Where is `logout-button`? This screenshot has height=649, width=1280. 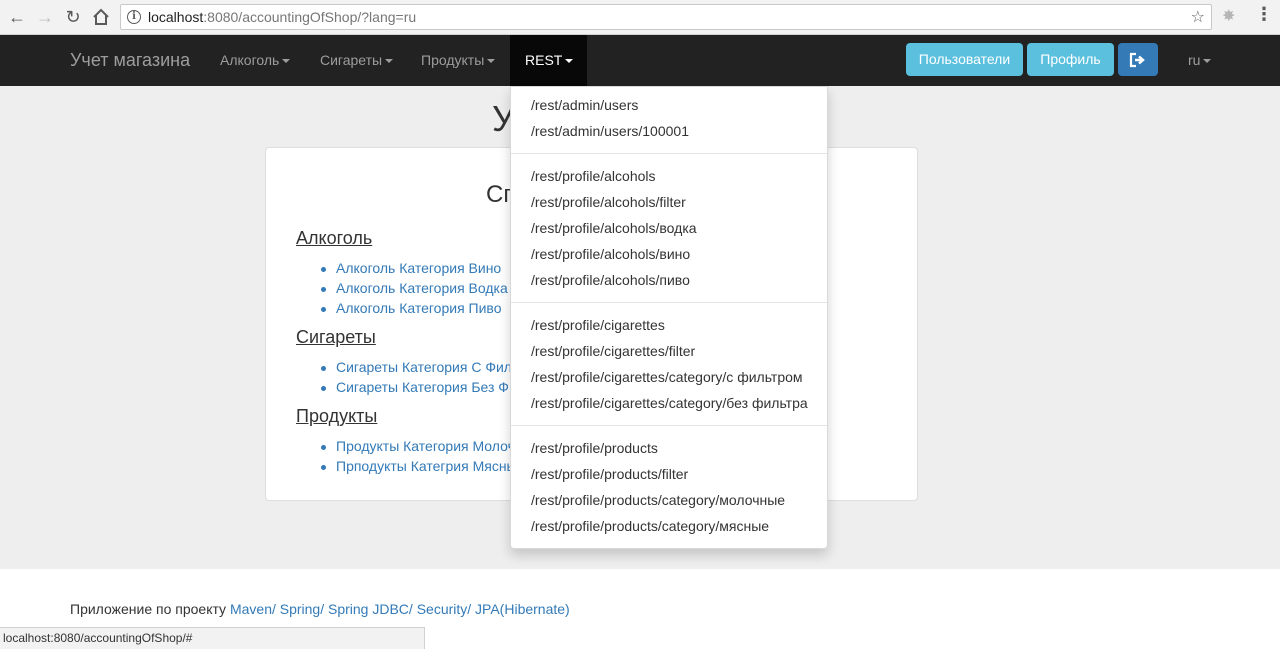
logout-button is located at coordinates (1138, 59).